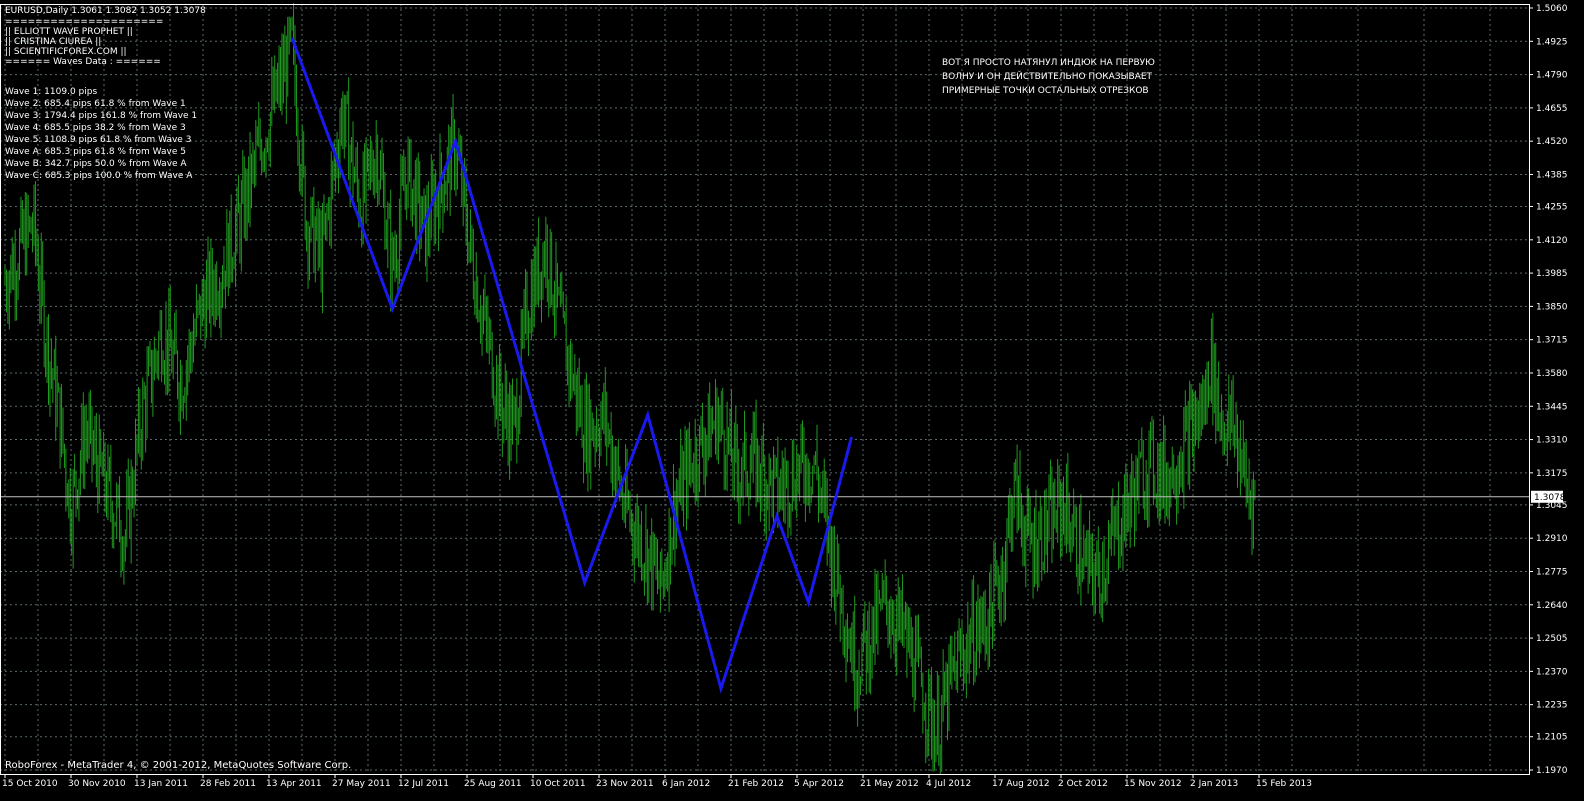 Image resolution: width=1584 pixels, height=801 pixels. What do you see at coordinates (1214, 784) in the screenshot?
I see `x-tick-label: 2 Jan 2013` at bounding box center [1214, 784].